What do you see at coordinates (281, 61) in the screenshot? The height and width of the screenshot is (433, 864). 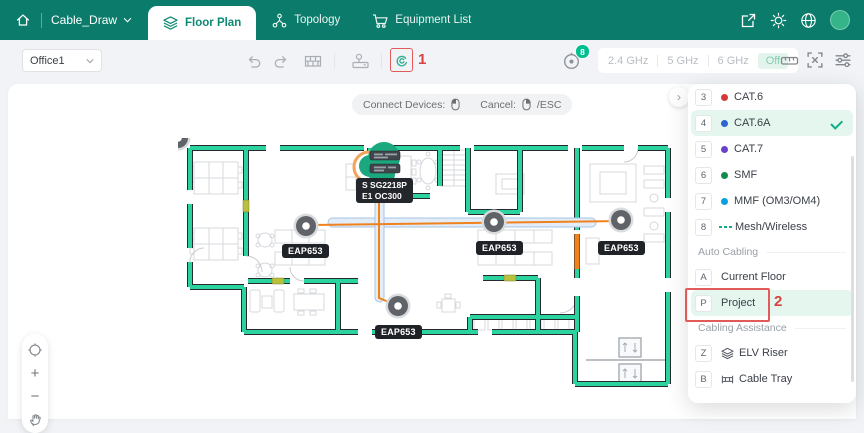 I see `redo-icon` at bounding box center [281, 61].